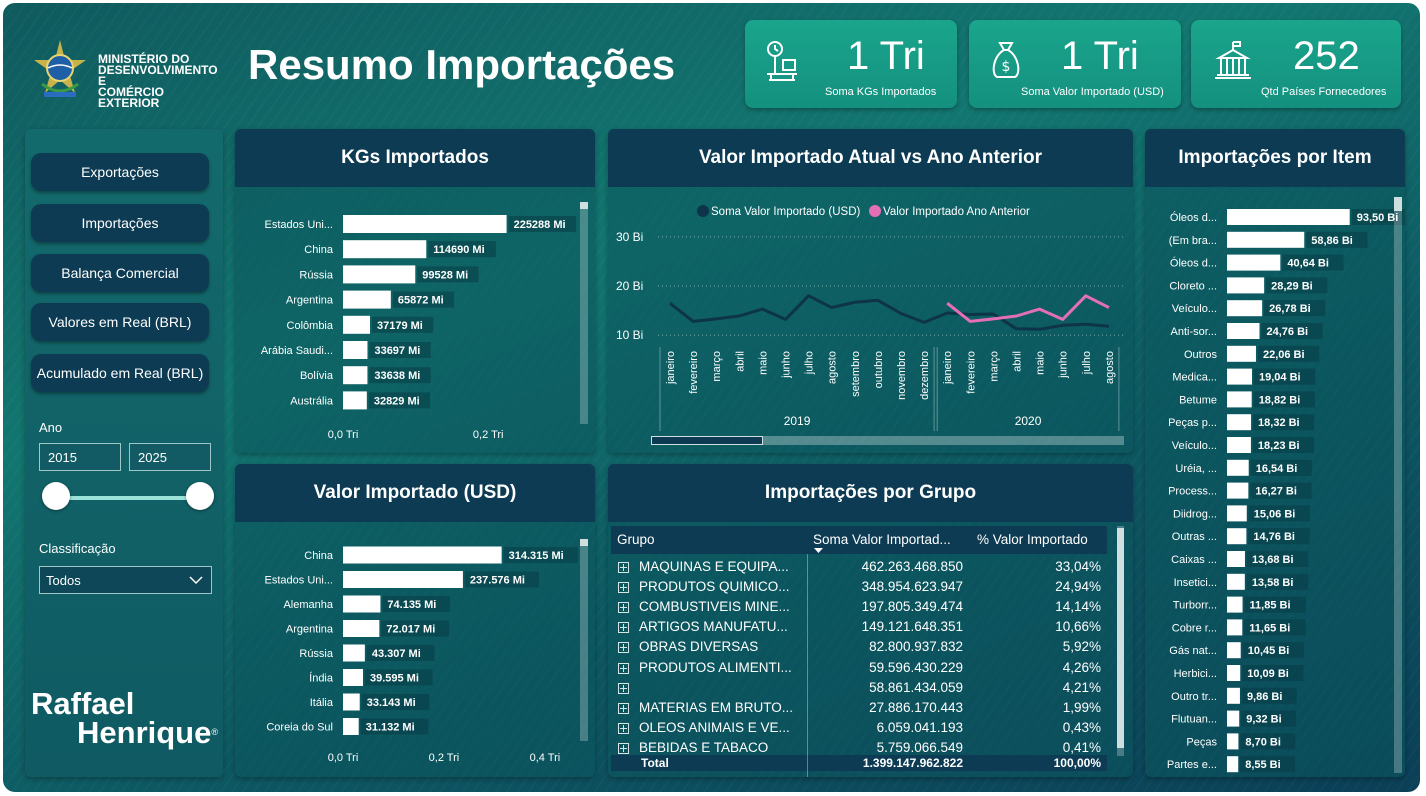 Image resolution: width=1426 pixels, height=796 pixels. I want to click on year-slider-start-handle, so click(56, 496).